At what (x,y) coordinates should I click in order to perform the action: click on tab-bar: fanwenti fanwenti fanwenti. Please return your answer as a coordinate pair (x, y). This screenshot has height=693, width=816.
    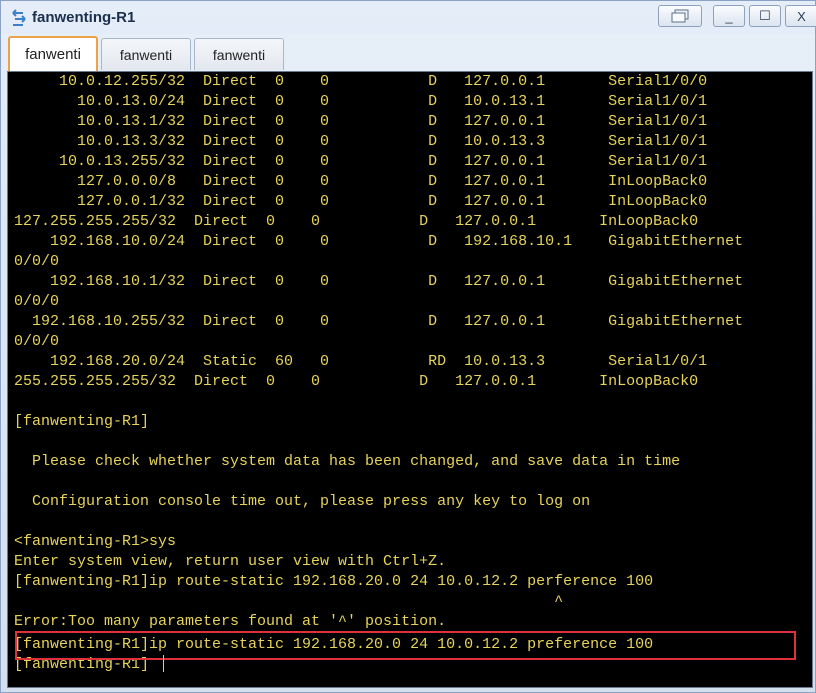
    Looking at the image, I should click on (408, 52).